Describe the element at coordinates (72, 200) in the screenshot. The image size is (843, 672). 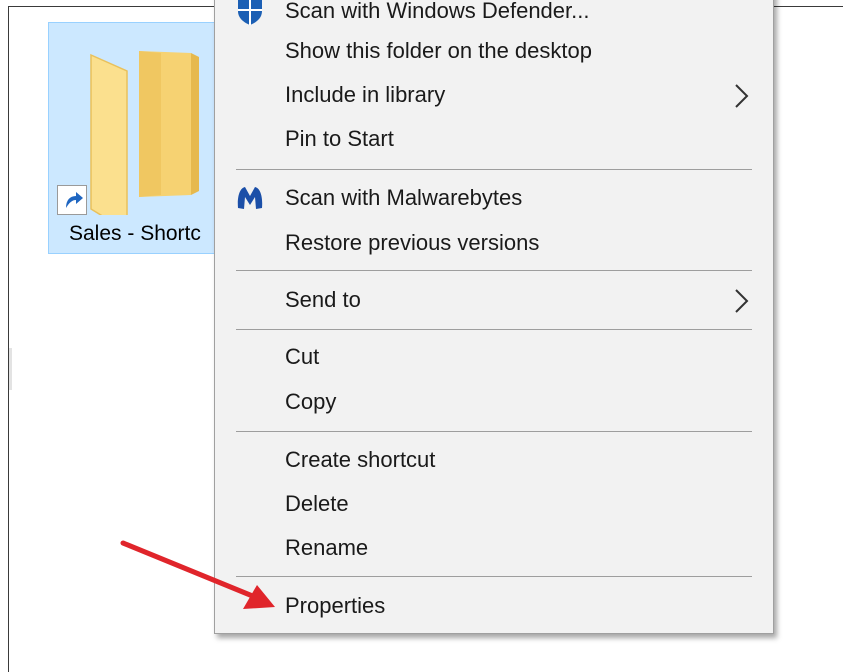
I see `shortcut-arrow-icon` at that location.